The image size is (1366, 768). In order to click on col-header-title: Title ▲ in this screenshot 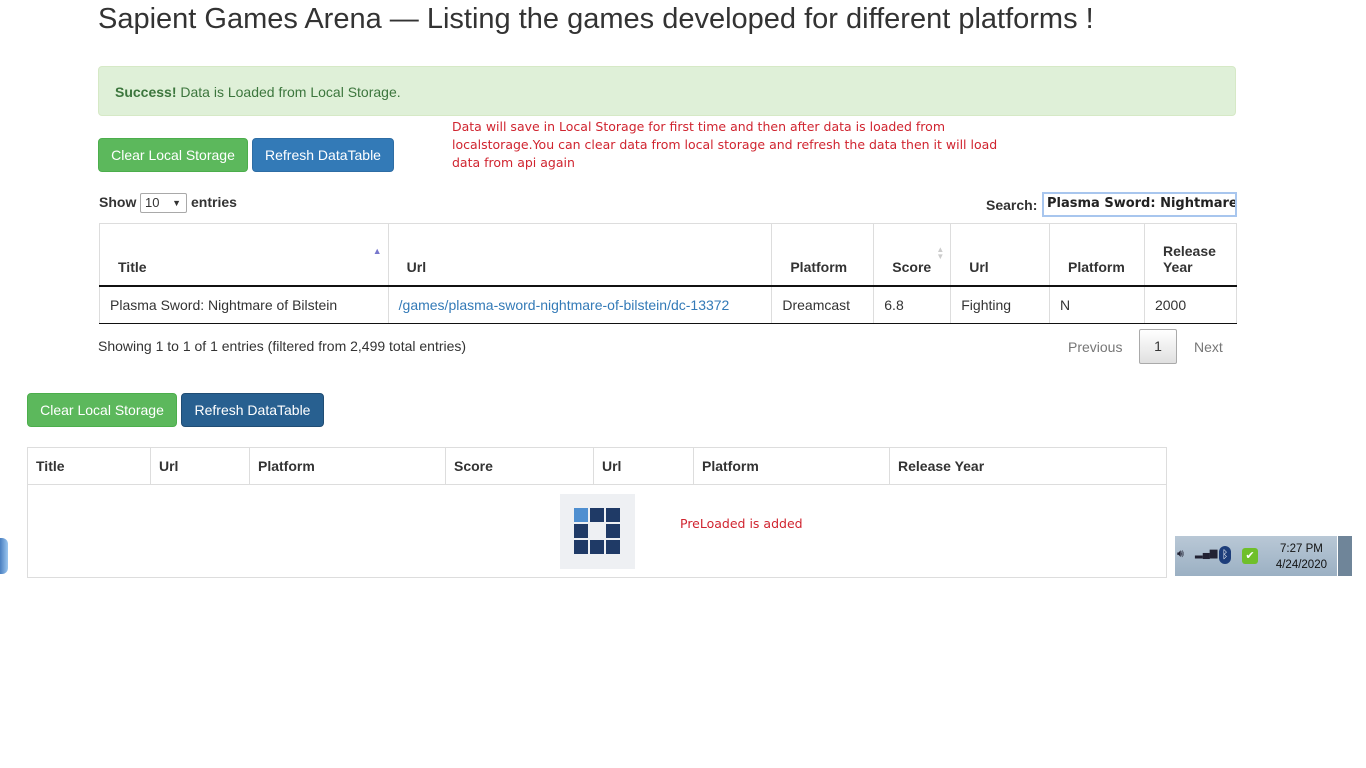, I will do `click(244, 255)`.